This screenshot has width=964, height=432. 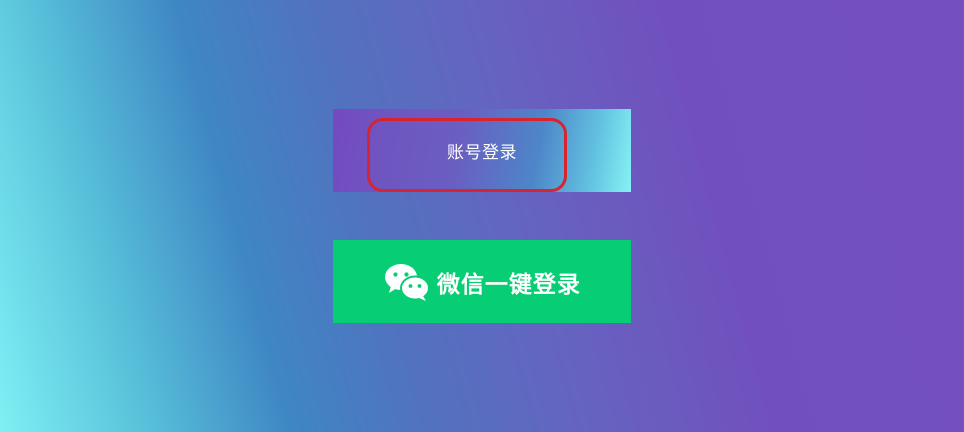 I want to click on account-login-button: 账号登录, so click(x=482, y=150).